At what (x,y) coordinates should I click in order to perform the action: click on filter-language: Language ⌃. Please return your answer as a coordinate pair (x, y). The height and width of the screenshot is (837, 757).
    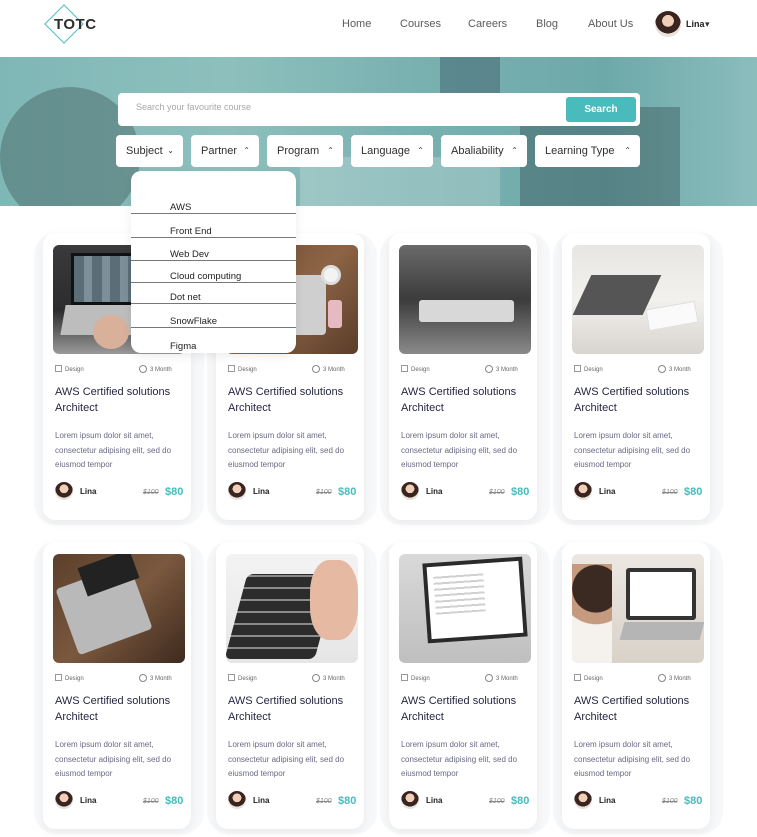
    Looking at the image, I should click on (392, 151).